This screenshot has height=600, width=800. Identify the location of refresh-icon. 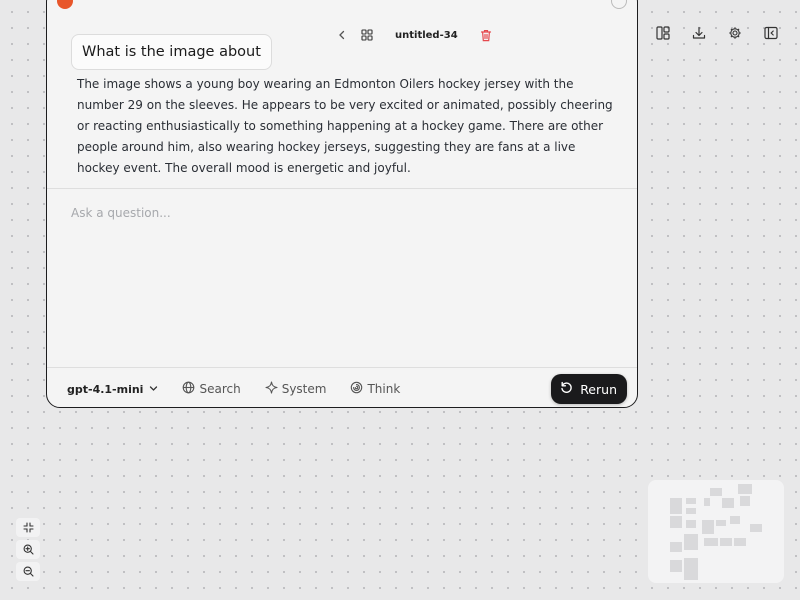
(566, 389).